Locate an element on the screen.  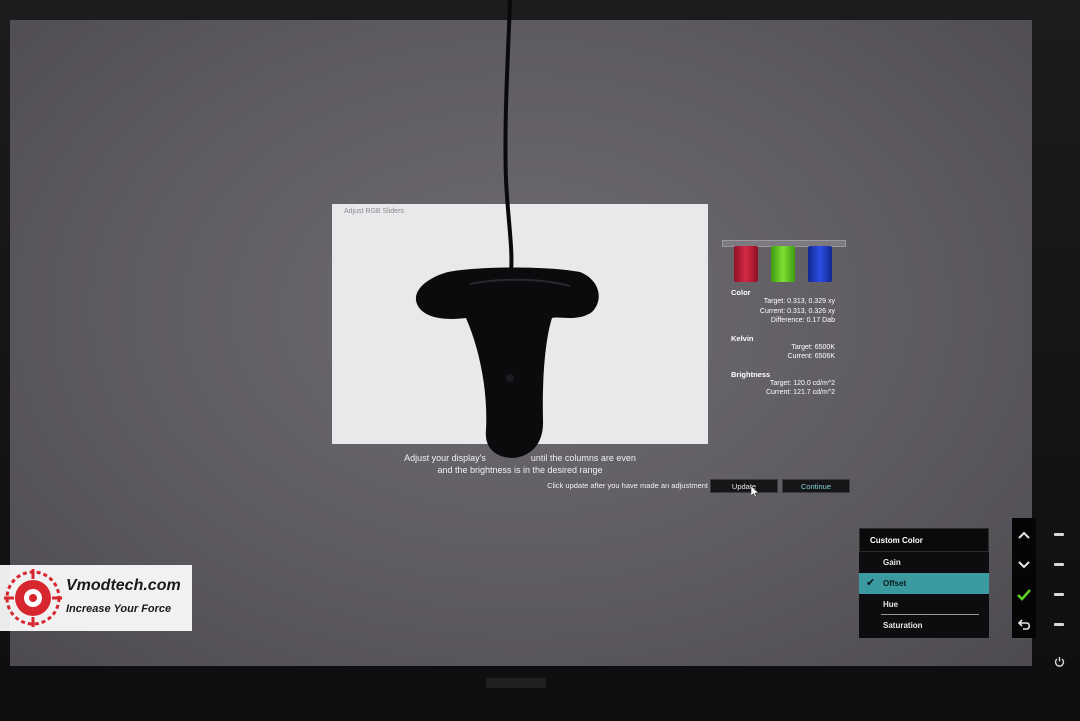
osd-item-offset: ✔ Offset is located at coordinates (924, 583).